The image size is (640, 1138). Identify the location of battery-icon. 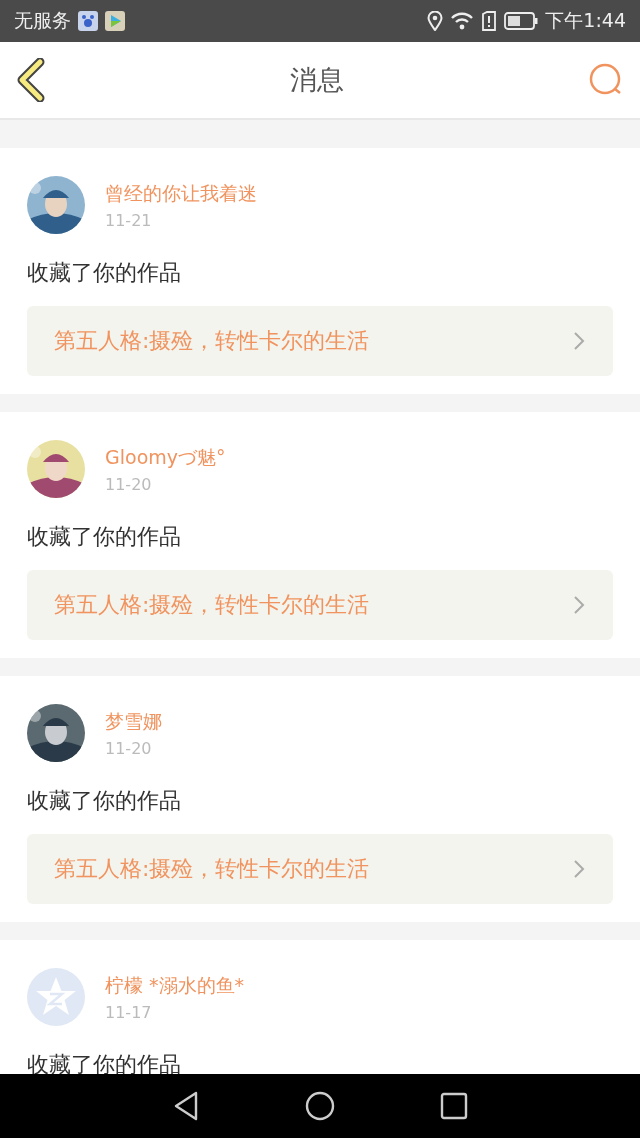
(521, 21).